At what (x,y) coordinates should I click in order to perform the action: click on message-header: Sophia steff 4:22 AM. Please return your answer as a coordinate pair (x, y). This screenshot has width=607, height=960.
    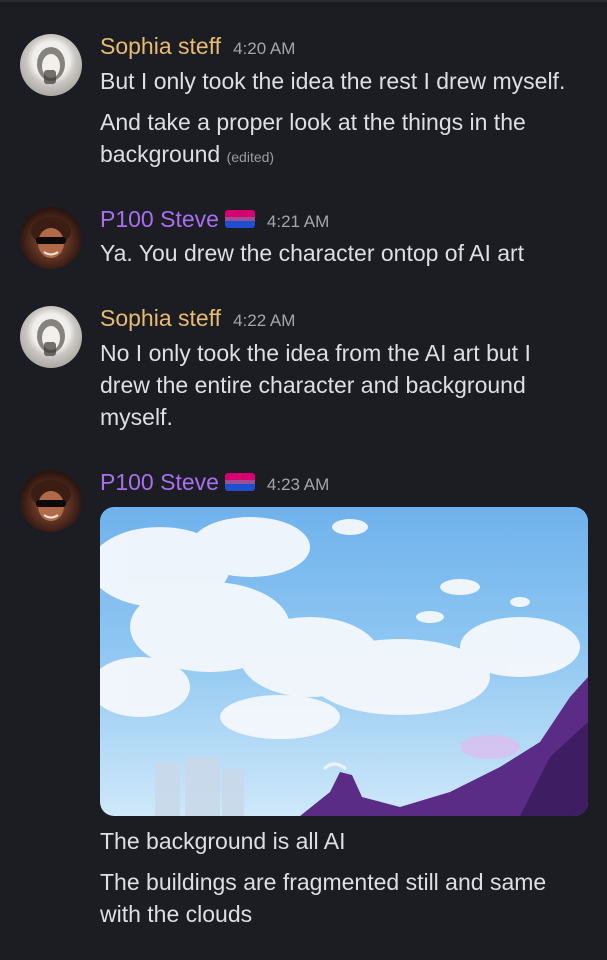
    Looking at the image, I should click on (197, 318).